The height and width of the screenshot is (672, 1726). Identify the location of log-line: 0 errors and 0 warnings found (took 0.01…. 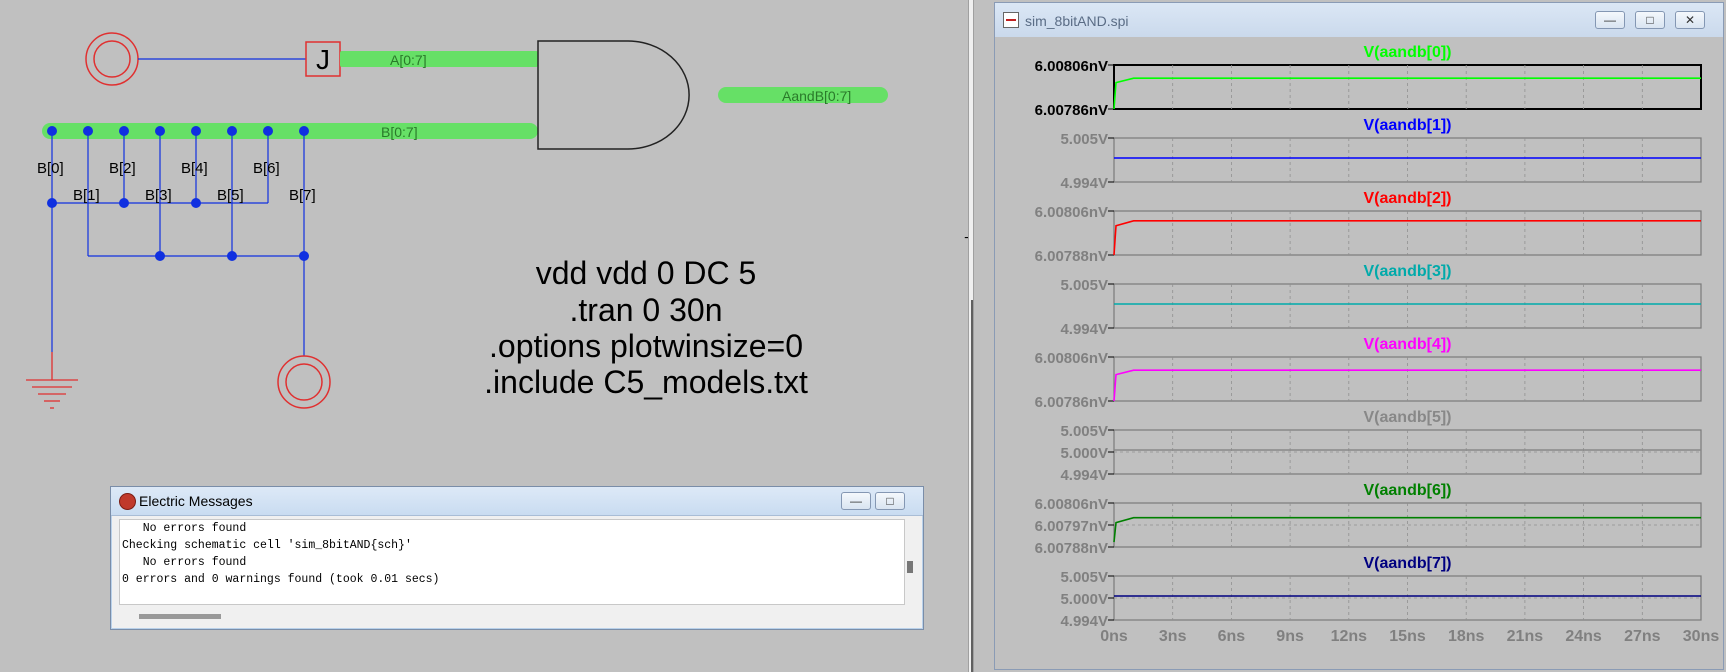
(281, 579).